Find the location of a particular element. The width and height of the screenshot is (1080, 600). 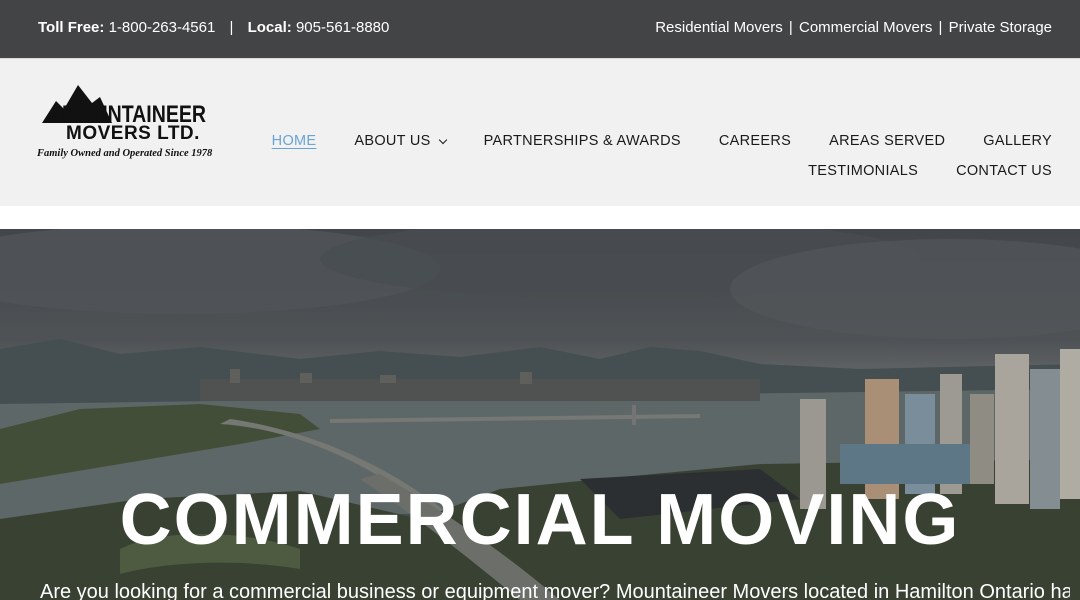

nav-item-label: ABOUT US is located at coordinates (392, 141).